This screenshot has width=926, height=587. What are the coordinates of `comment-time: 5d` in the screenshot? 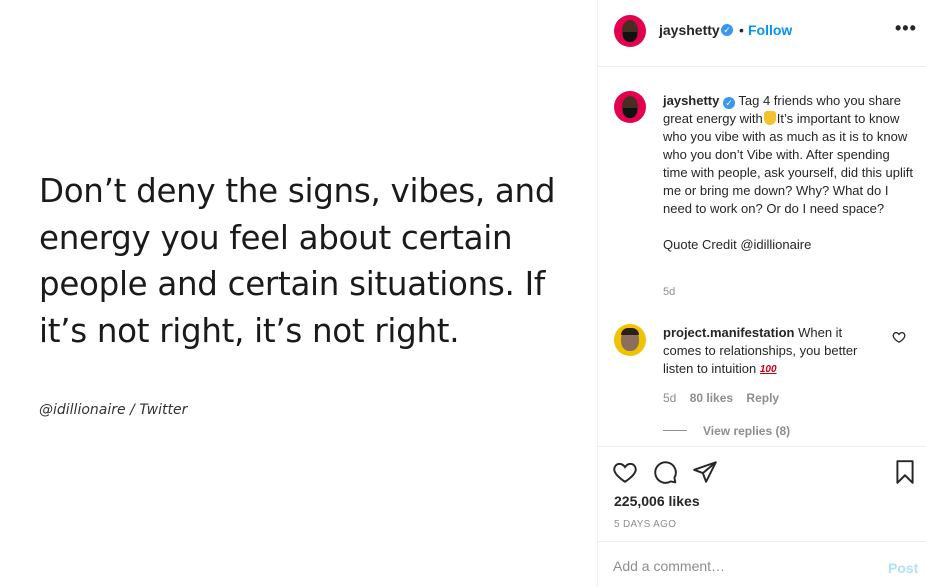 It's located at (669, 398).